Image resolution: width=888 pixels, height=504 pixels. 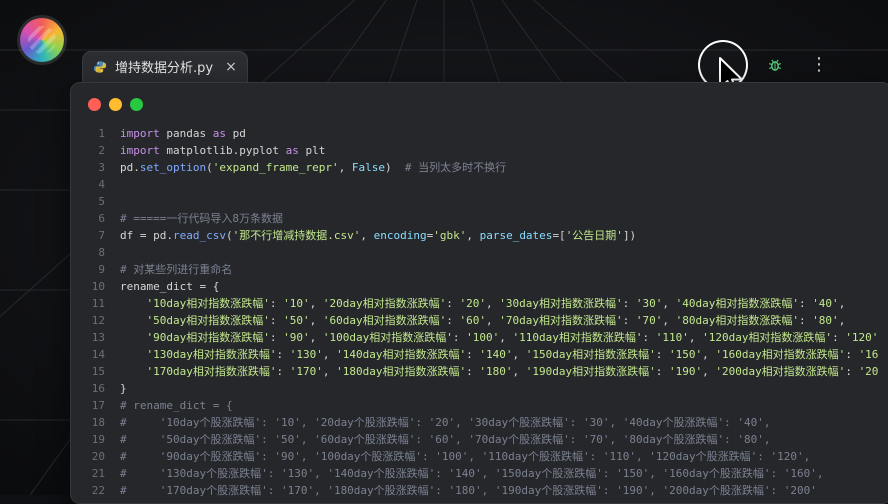 What do you see at coordinates (98, 456) in the screenshot?
I see `line-number: 20` at bounding box center [98, 456].